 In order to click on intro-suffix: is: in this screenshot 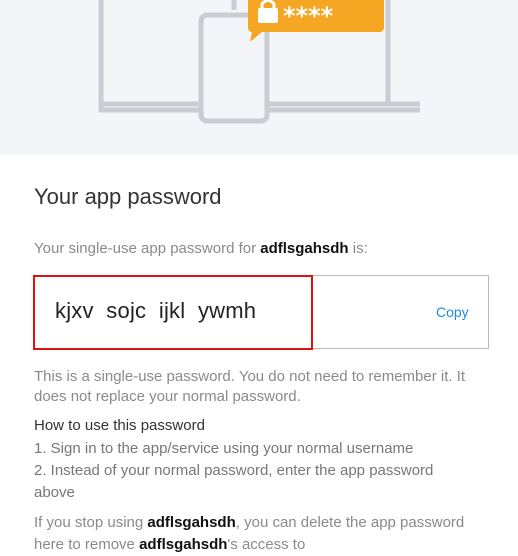, I will do `click(358, 248)`.